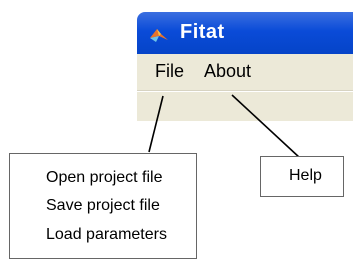 The height and width of the screenshot is (260, 353). I want to click on about-menu-popup: Help, so click(302, 176).